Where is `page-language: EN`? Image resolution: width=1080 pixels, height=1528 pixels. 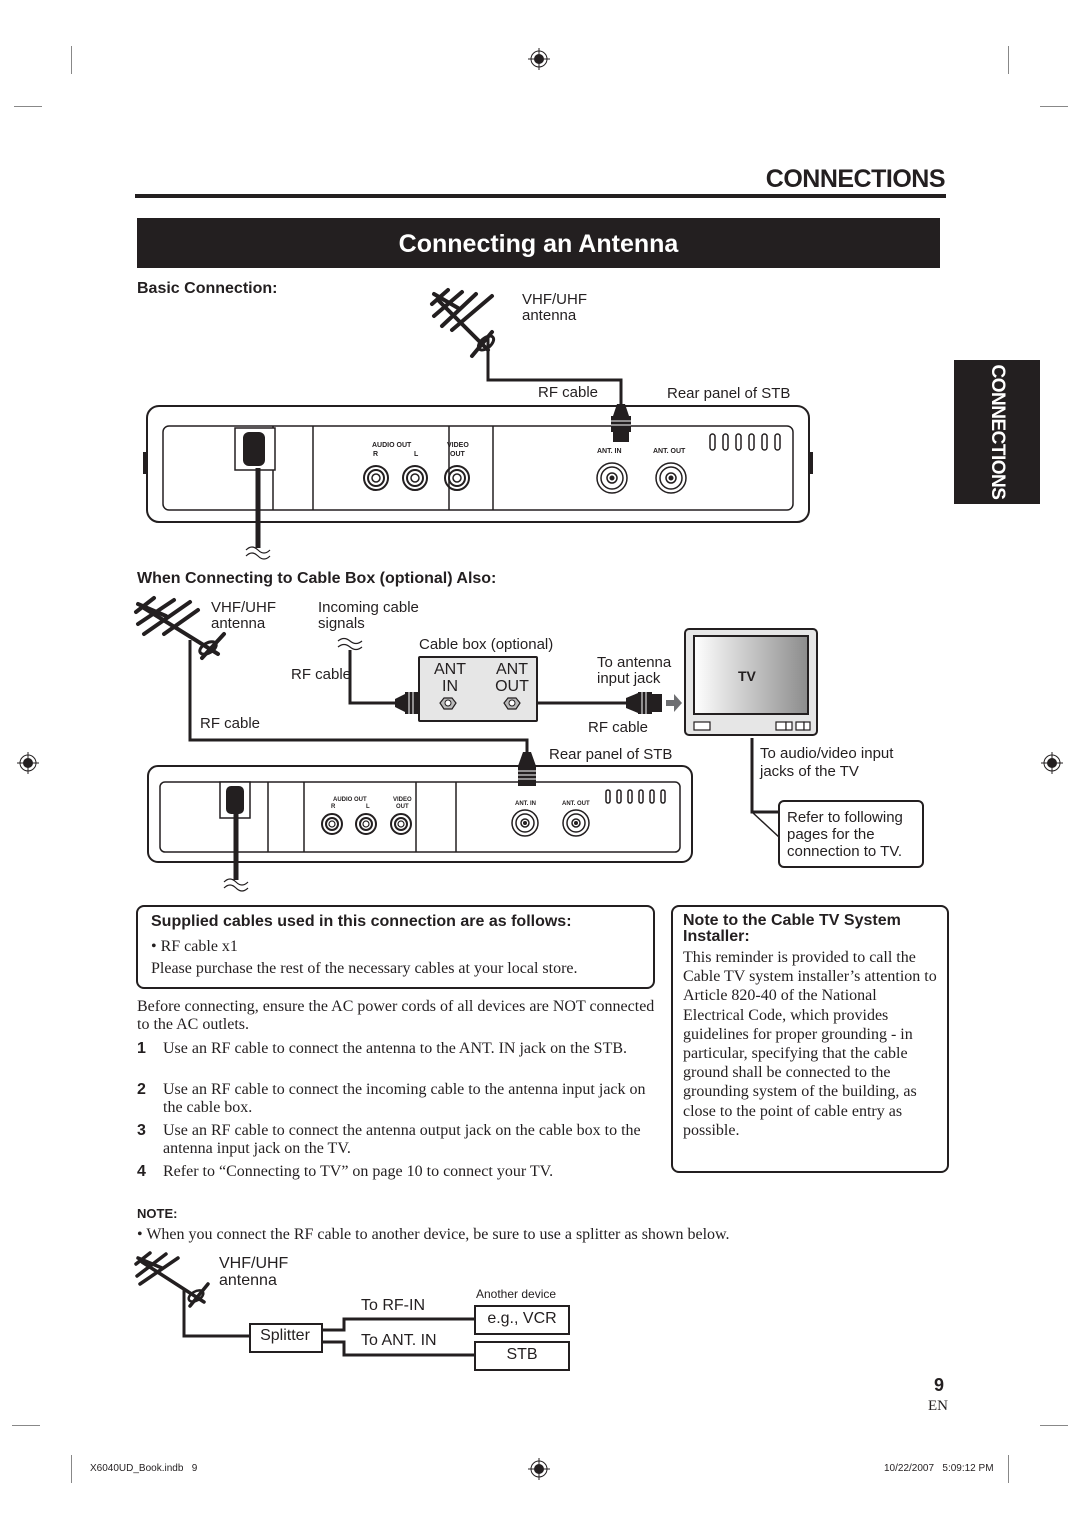 page-language: EN is located at coordinates (938, 1406).